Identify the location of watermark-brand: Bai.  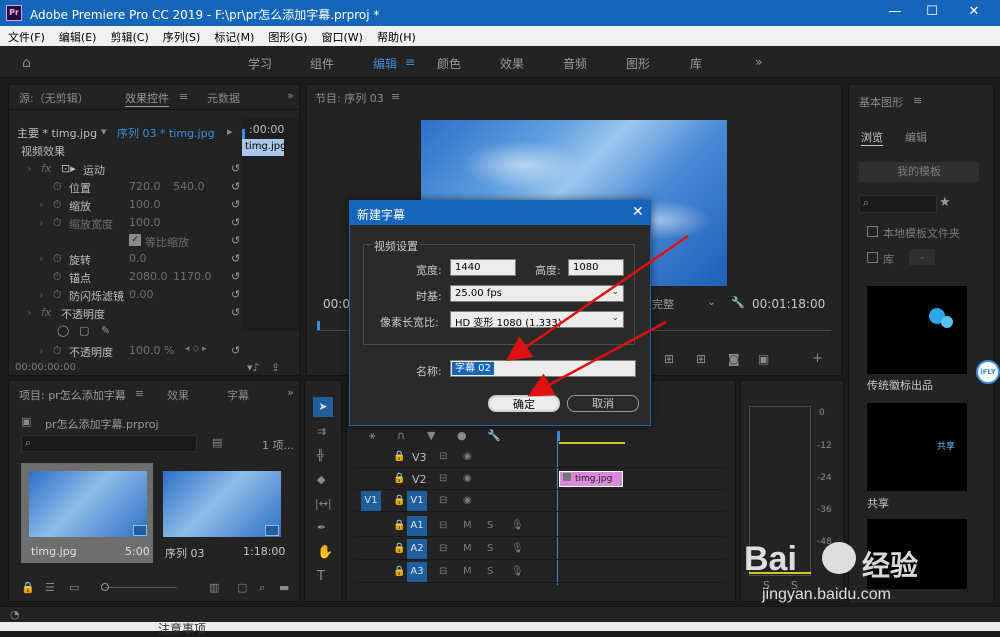
(770, 559).